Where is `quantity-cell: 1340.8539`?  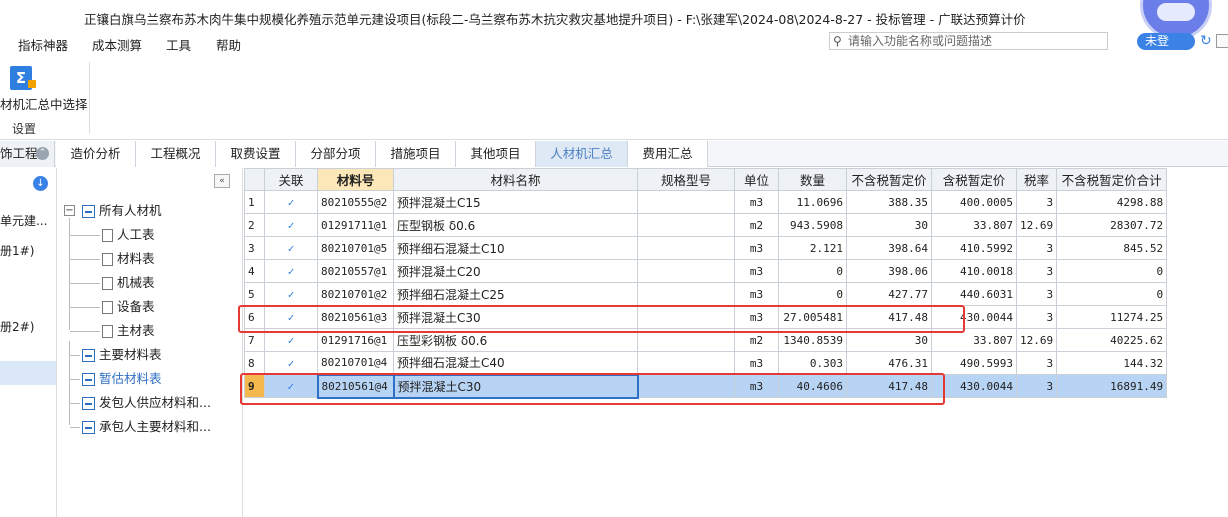 quantity-cell: 1340.8539 is located at coordinates (812, 340).